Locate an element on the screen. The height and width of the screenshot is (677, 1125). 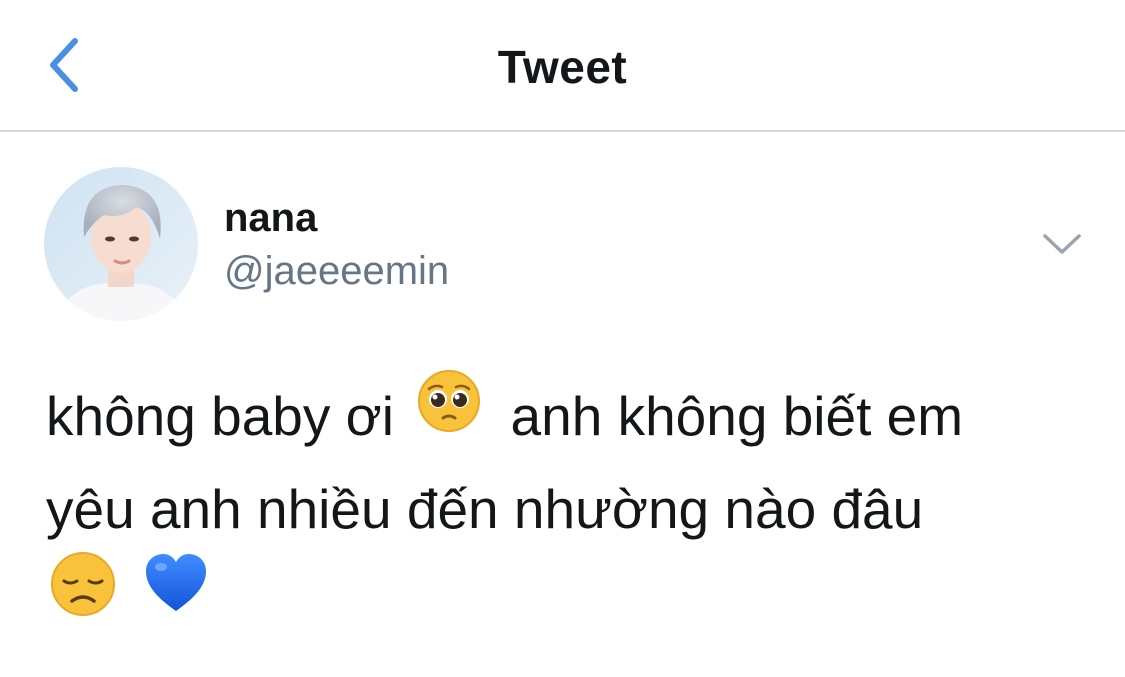
tweet-text-segment: anh không biết em is located at coordinates (737, 416).